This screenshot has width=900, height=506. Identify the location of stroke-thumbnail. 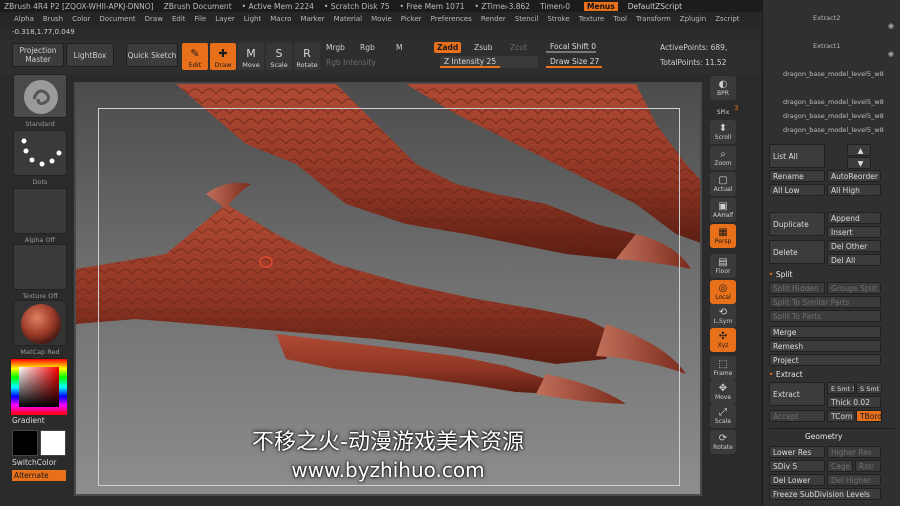
(40, 153).